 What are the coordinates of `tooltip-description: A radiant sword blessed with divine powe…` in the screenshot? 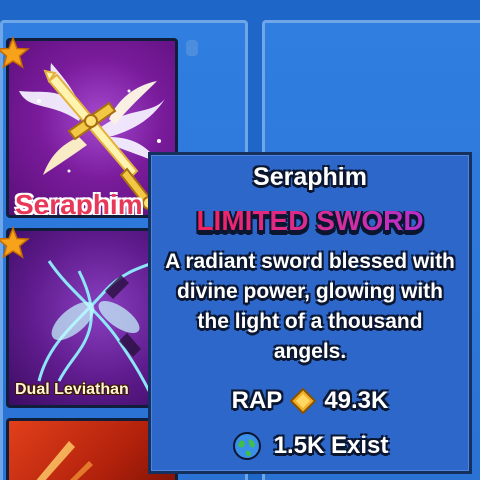 It's located at (310, 306).